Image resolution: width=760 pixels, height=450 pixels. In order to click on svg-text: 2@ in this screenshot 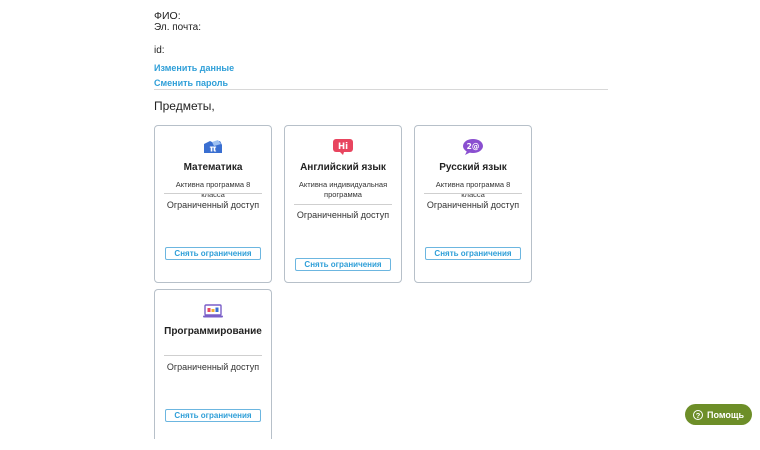, I will do `click(473, 146)`.